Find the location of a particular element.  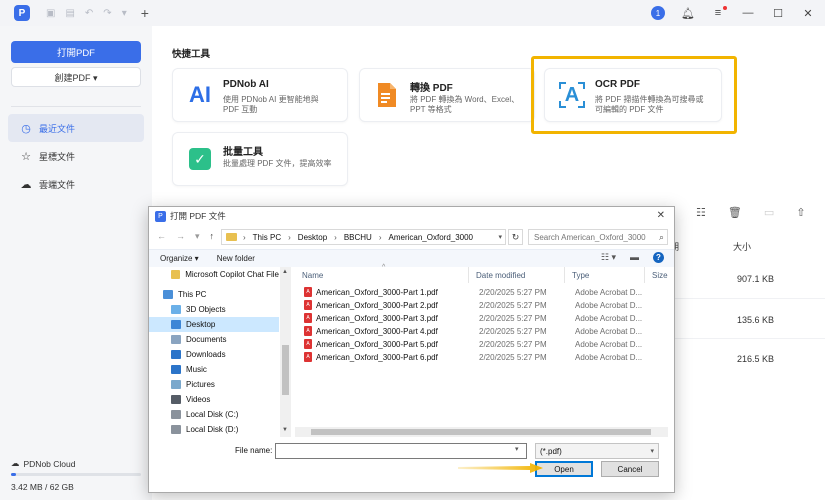

sidebar-item-cloud: ☁ 雲端文件 is located at coordinates (76, 184).